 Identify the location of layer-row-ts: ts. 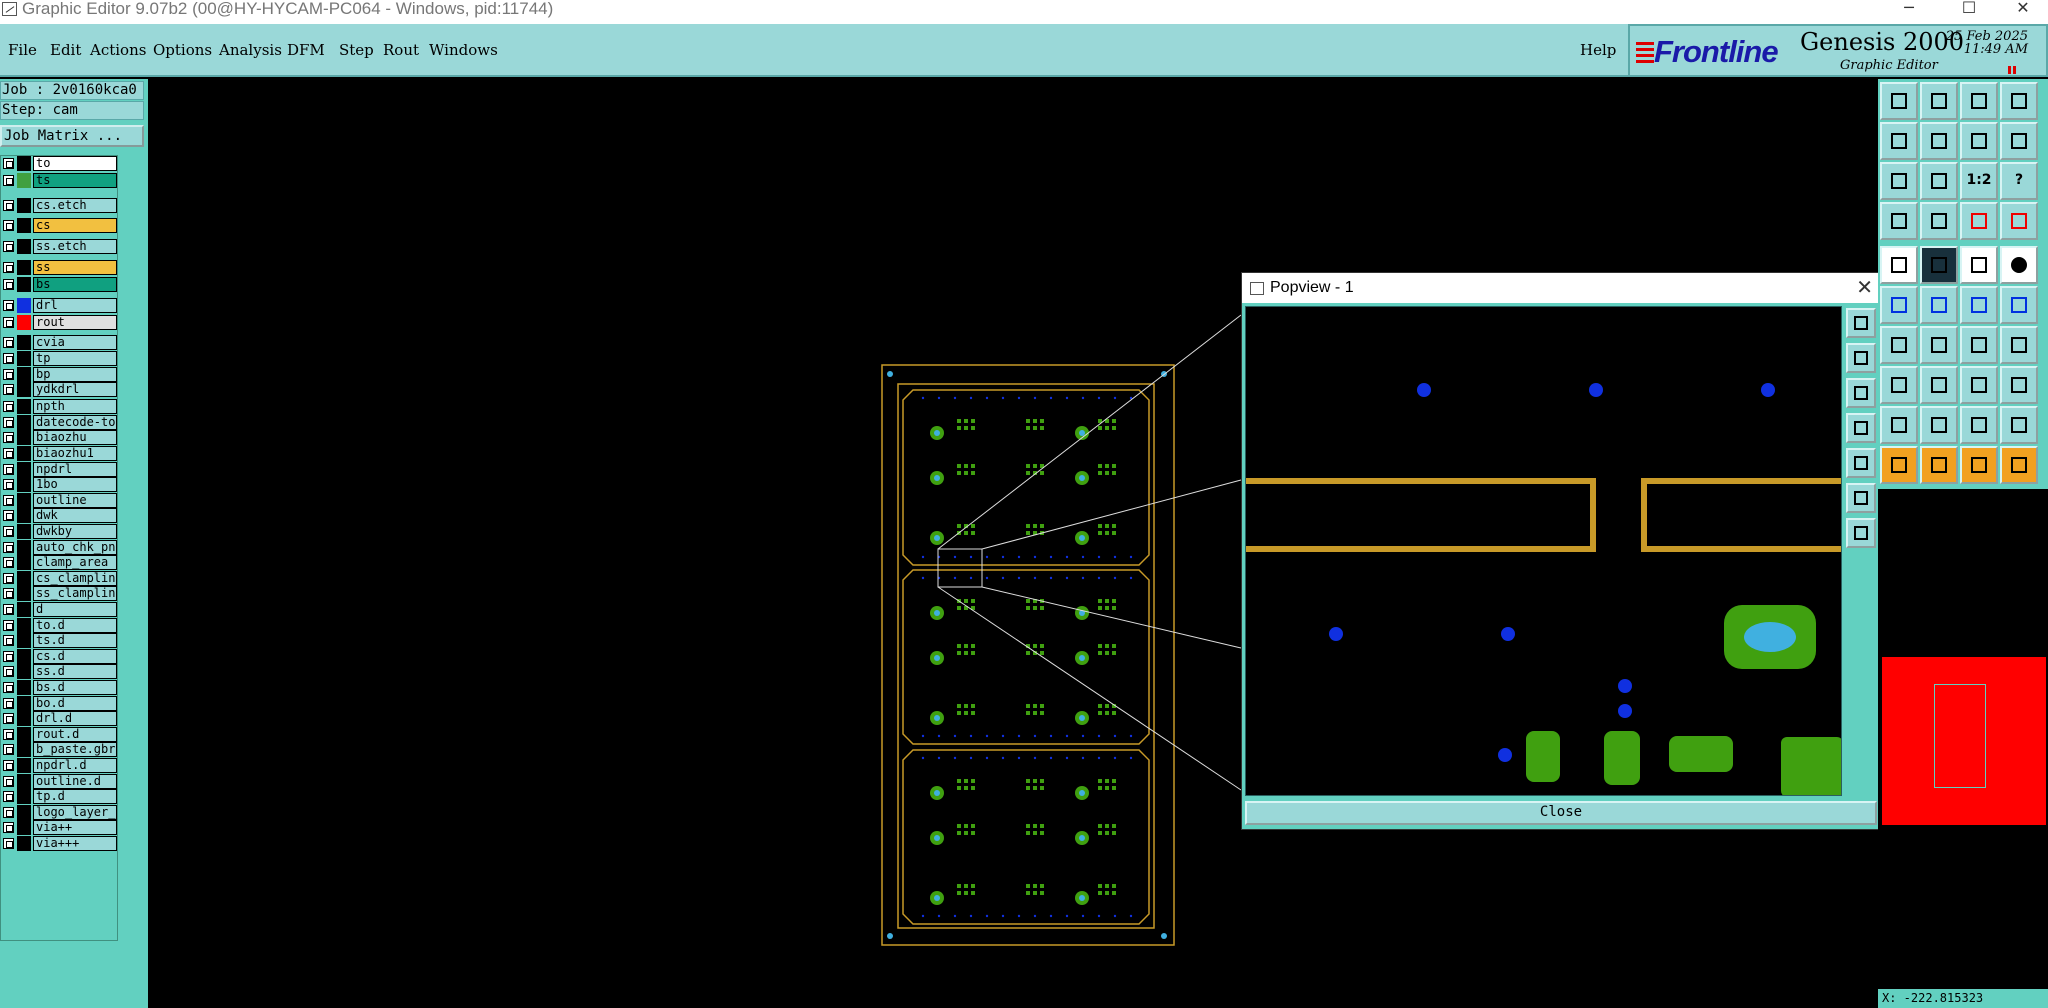
(60, 180).